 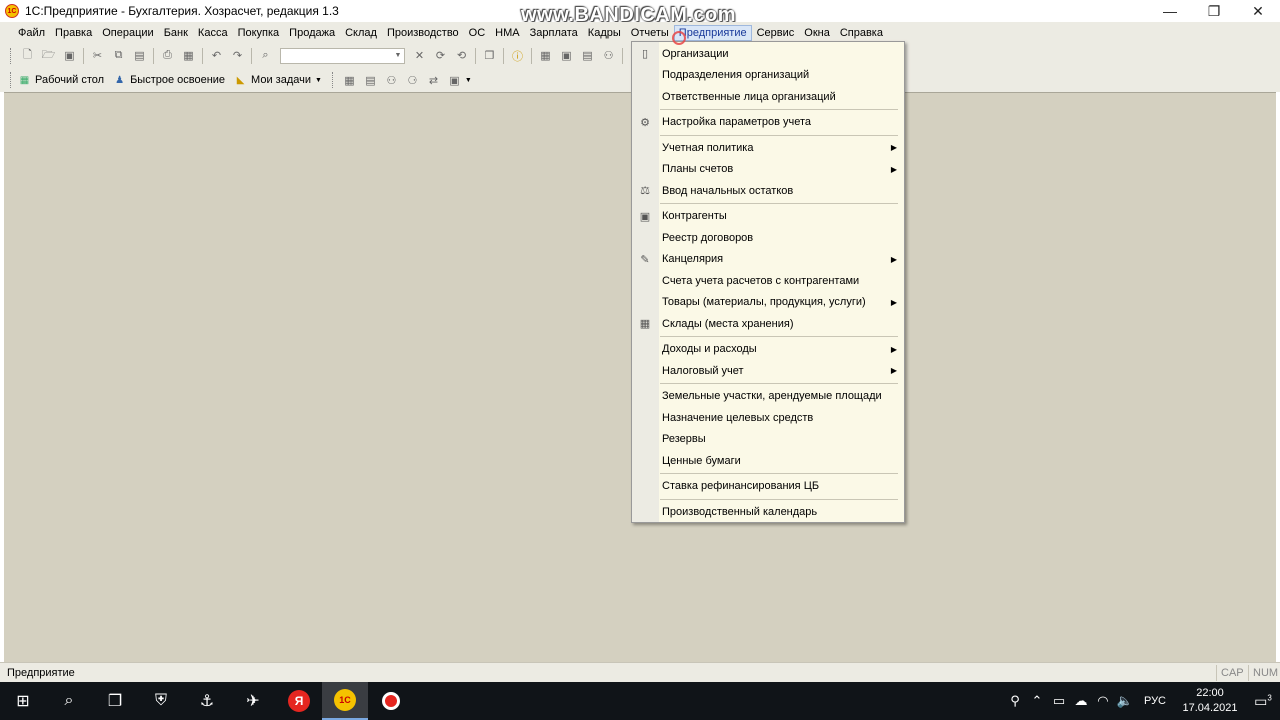 What do you see at coordinates (237, 56) in the screenshot?
I see `redo-icon: ↷` at bounding box center [237, 56].